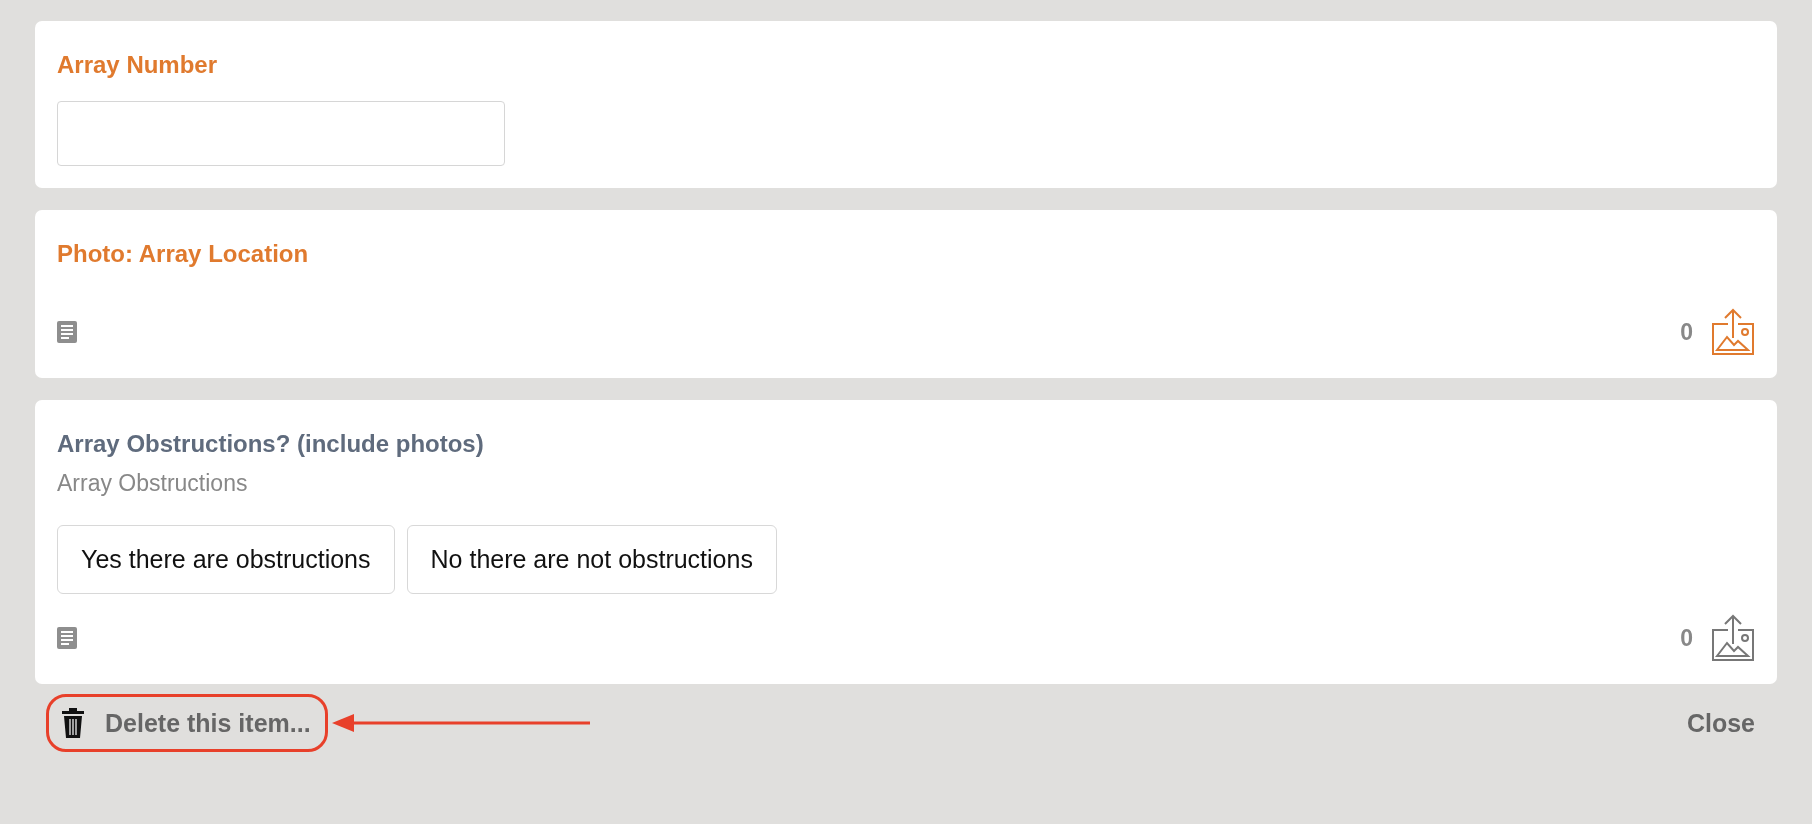 The image size is (1812, 824). What do you see at coordinates (138, 65) in the screenshot?
I see `question-title: Array Number` at bounding box center [138, 65].